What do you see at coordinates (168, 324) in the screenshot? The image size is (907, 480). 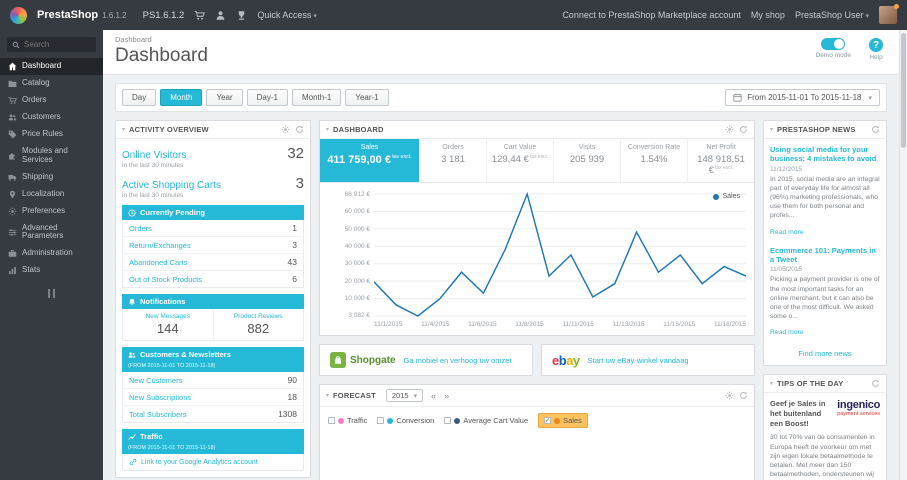 I see `new-messages-cell: New Messages 144` at bounding box center [168, 324].